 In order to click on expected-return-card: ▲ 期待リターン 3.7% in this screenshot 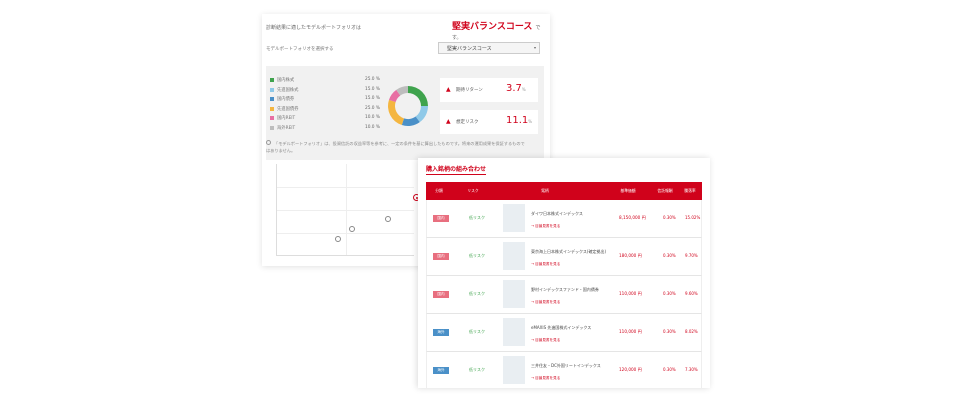, I will do `click(489, 90)`.